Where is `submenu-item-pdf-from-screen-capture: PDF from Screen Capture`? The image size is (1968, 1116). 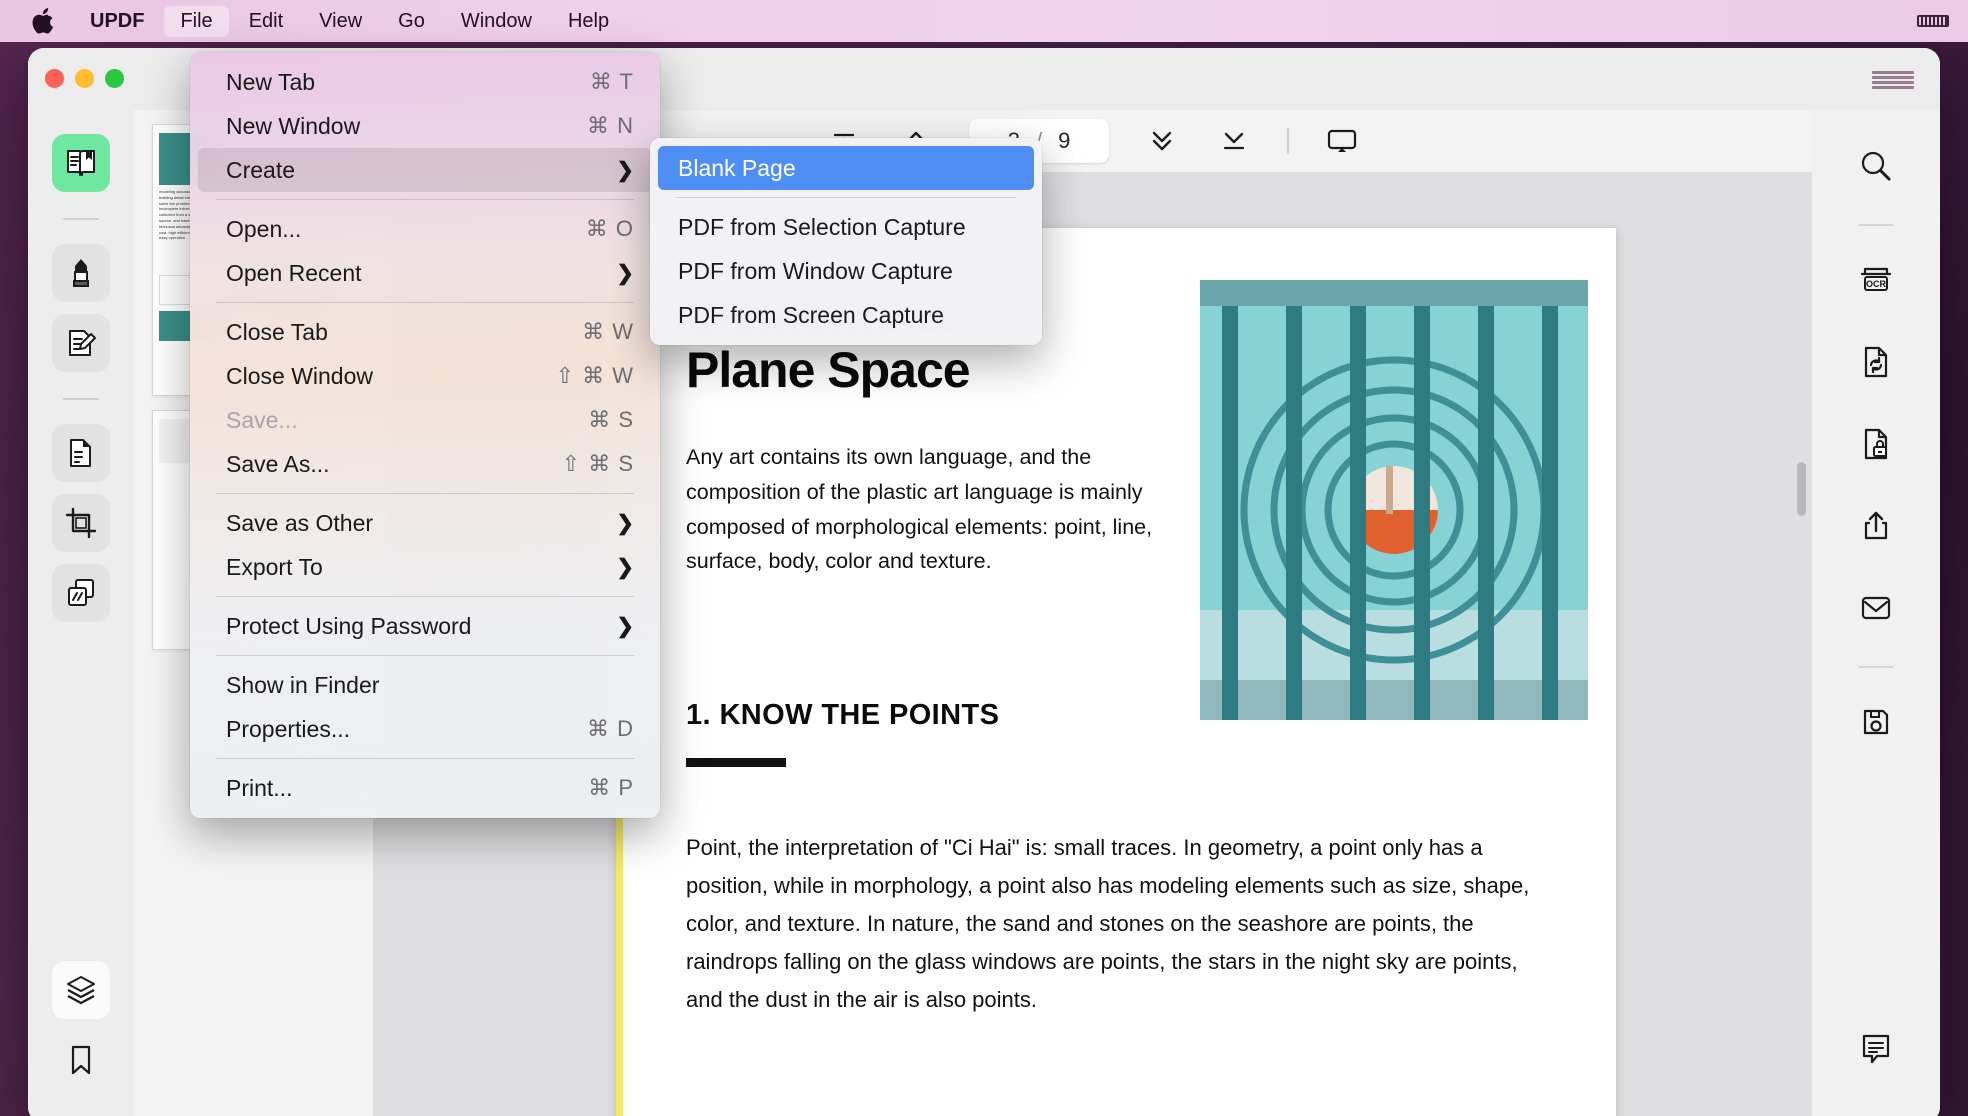 submenu-item-pdf-from-screen-capture: PDF from Screen Capture is located at coordinates (846, 315).